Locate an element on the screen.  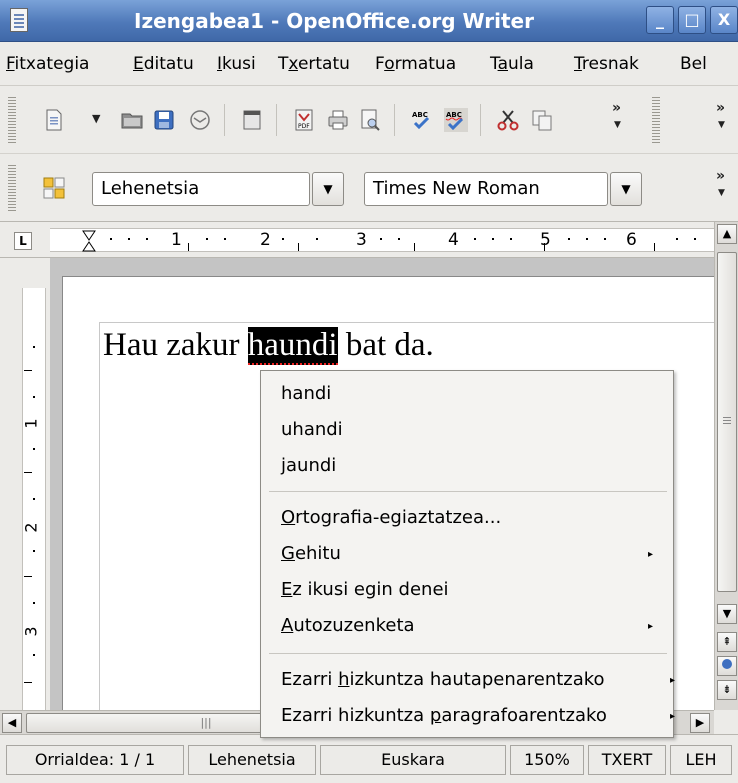
navigator-button is located at coordinates (727, 666).